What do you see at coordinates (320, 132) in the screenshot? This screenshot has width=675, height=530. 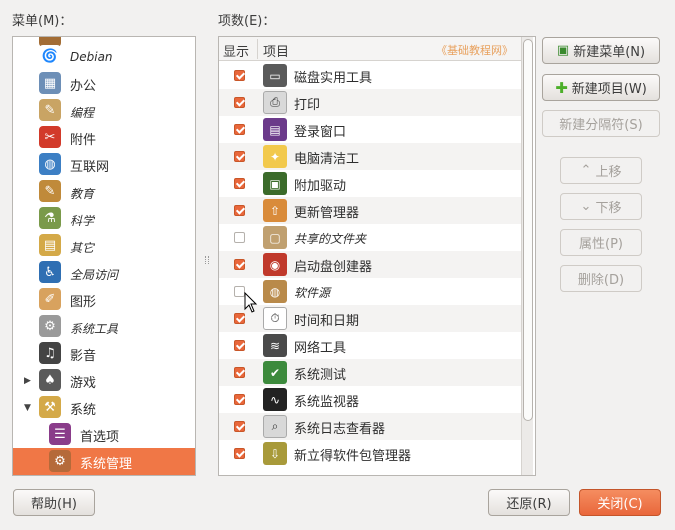 I see `item-label: 登录窗口` at bounding box center [320, 132].